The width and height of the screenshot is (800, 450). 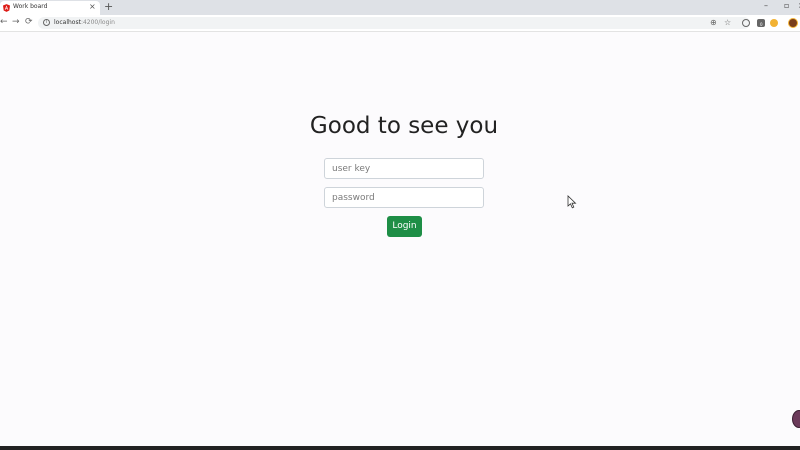 I want to click on floating-chat-button, so click(x=796, y=419).